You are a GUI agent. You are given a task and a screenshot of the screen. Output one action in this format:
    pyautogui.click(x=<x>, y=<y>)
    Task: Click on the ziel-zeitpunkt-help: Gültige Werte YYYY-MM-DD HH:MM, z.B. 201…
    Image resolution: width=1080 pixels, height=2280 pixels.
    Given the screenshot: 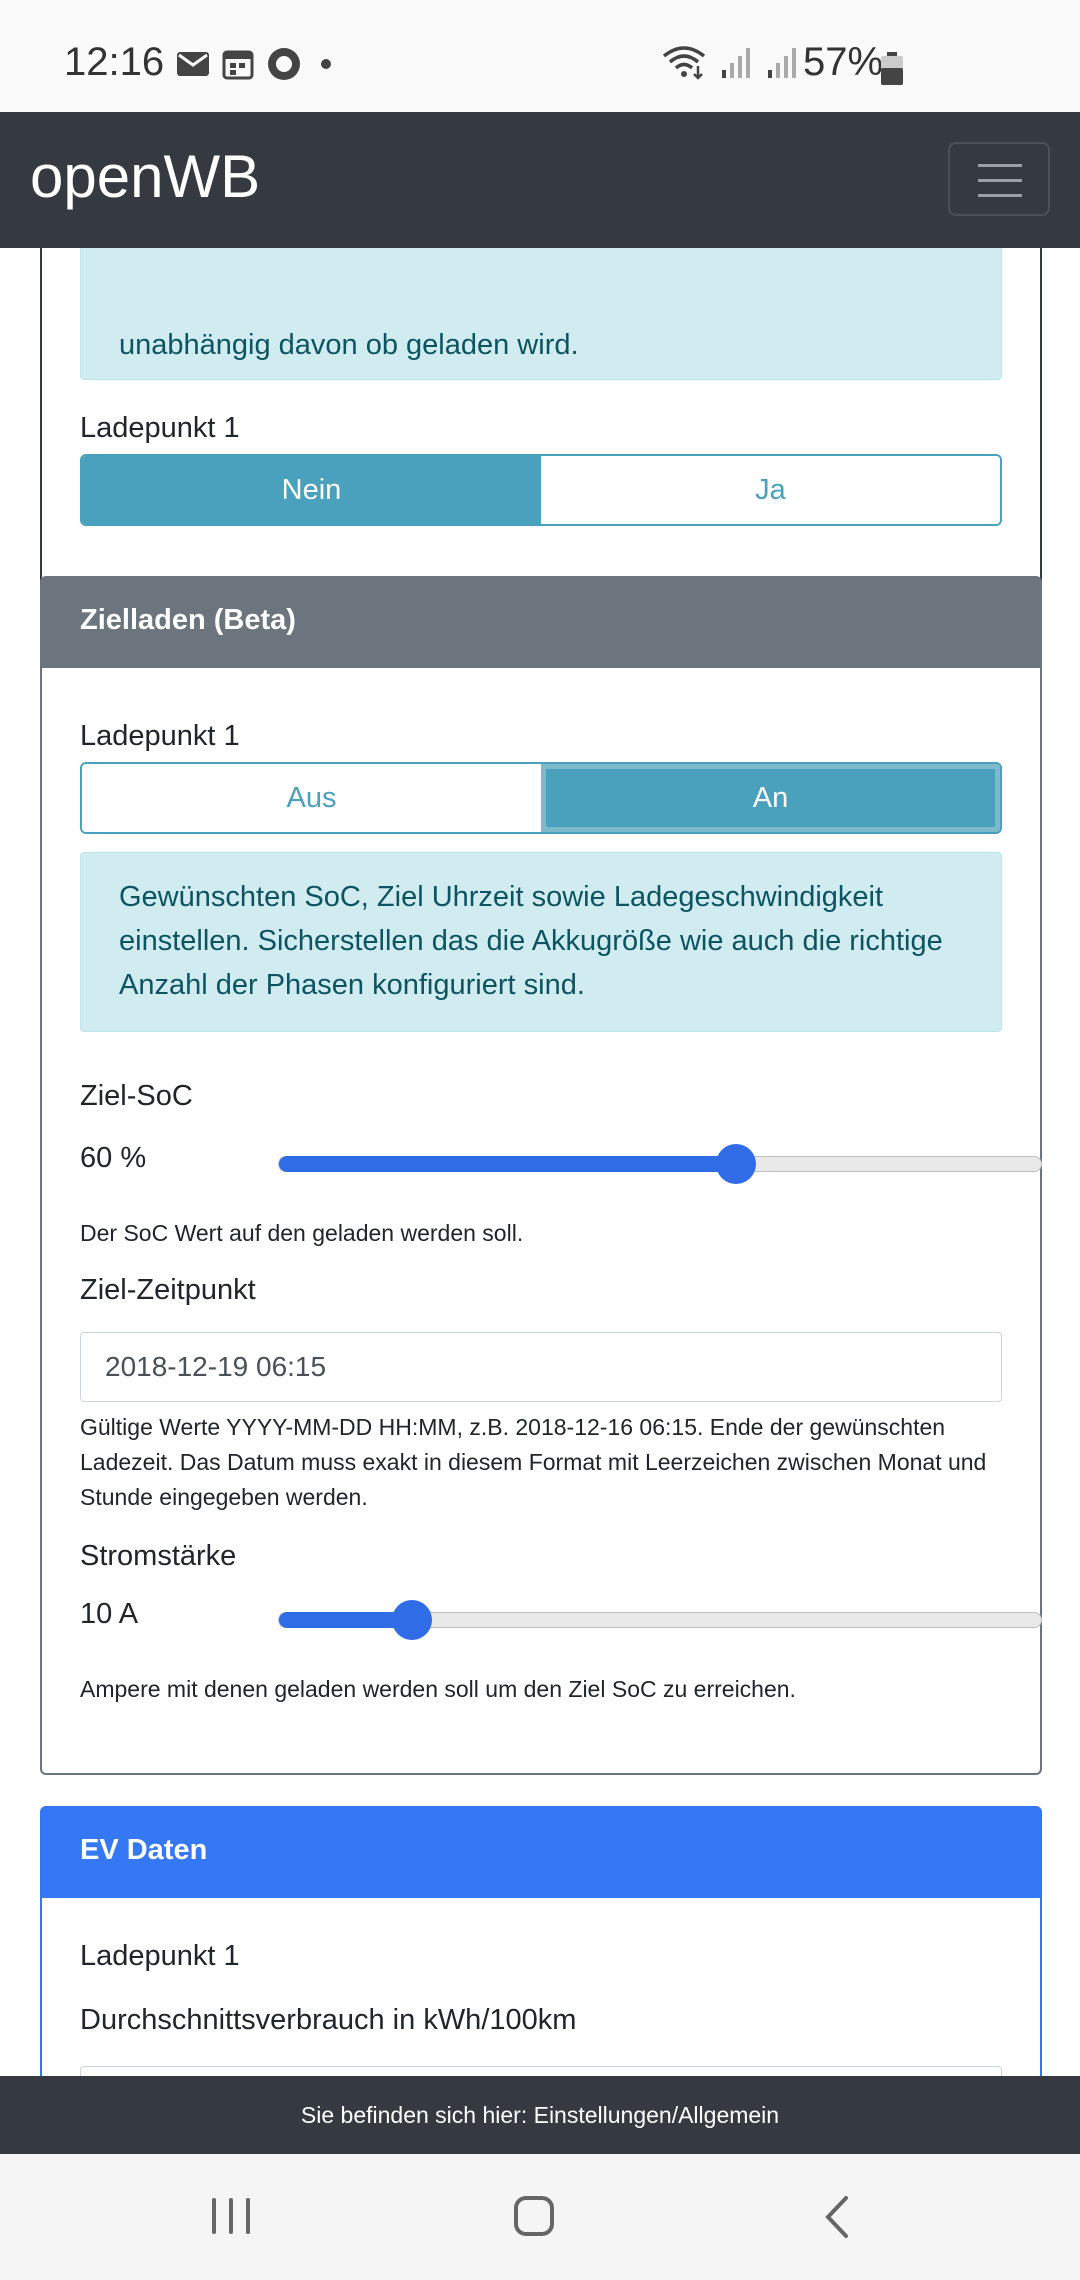 What is the action you would take?
    pyautogui.click(x=533, y=1462)
    